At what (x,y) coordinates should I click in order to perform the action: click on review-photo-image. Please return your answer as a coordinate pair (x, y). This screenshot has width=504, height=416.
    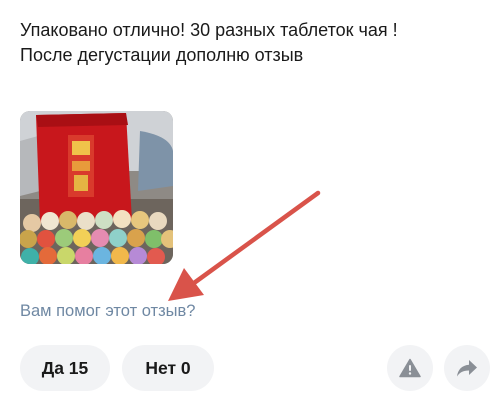
    Looking at the image, I should click on (96, 187).